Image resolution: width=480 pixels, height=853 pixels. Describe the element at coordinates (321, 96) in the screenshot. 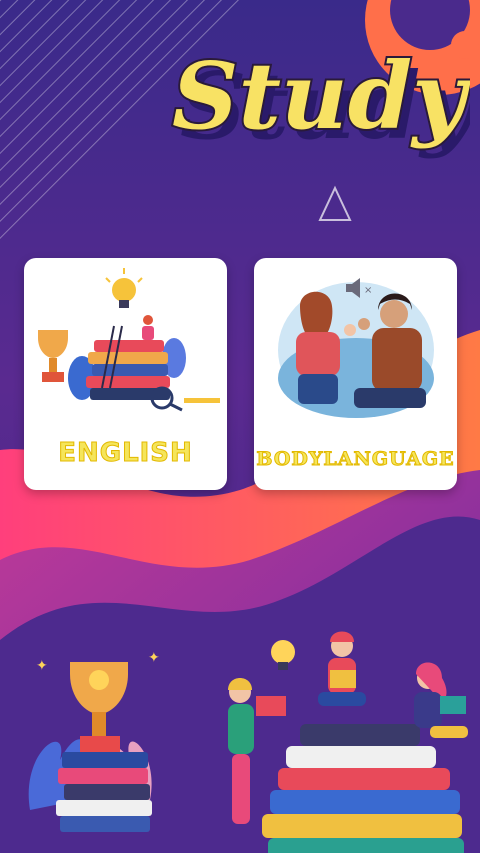

I see `svg-text: Study` at that location.